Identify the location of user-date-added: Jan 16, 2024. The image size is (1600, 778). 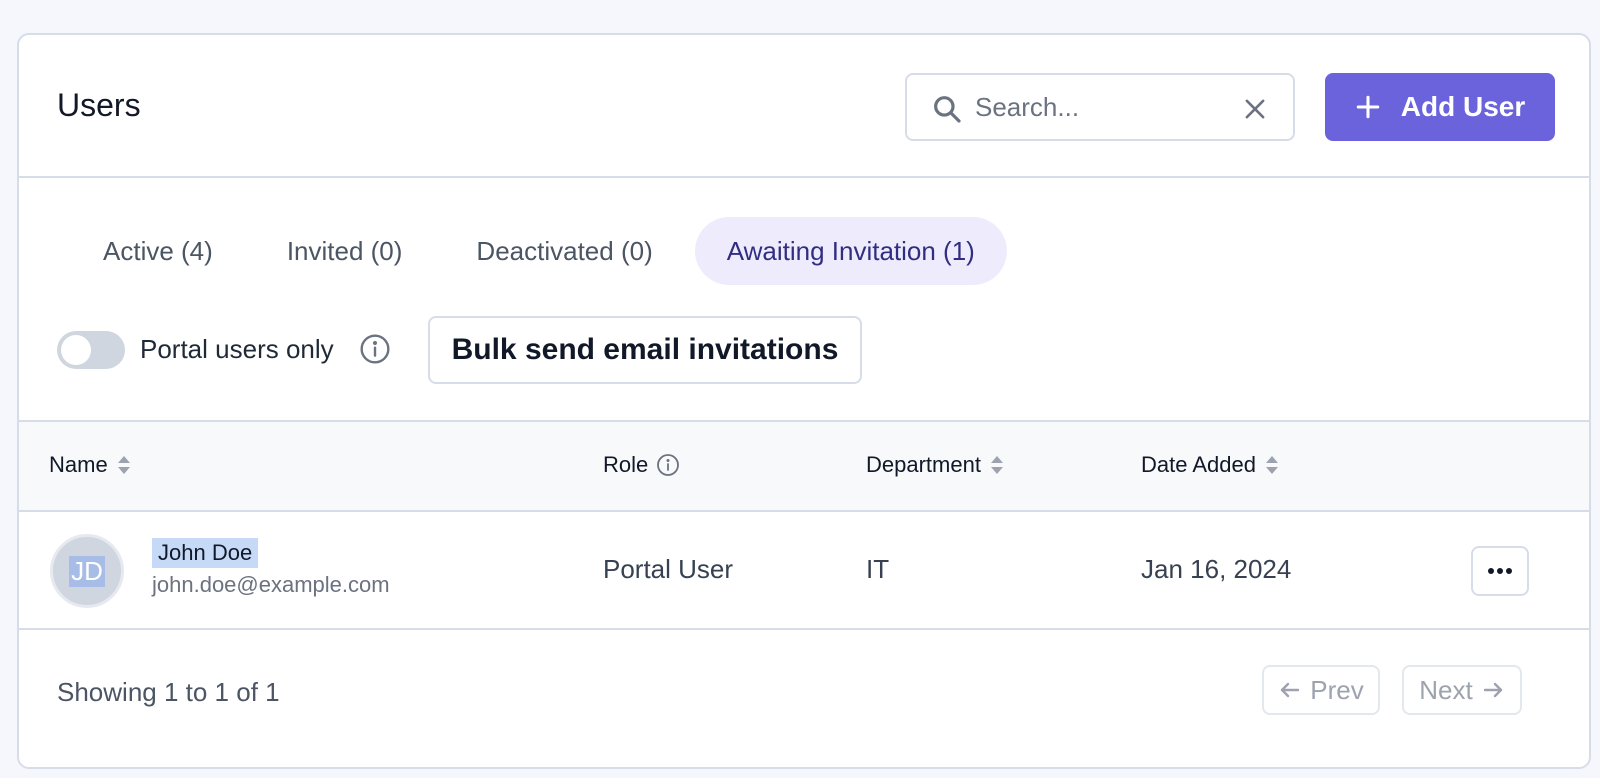
(1216, 569).